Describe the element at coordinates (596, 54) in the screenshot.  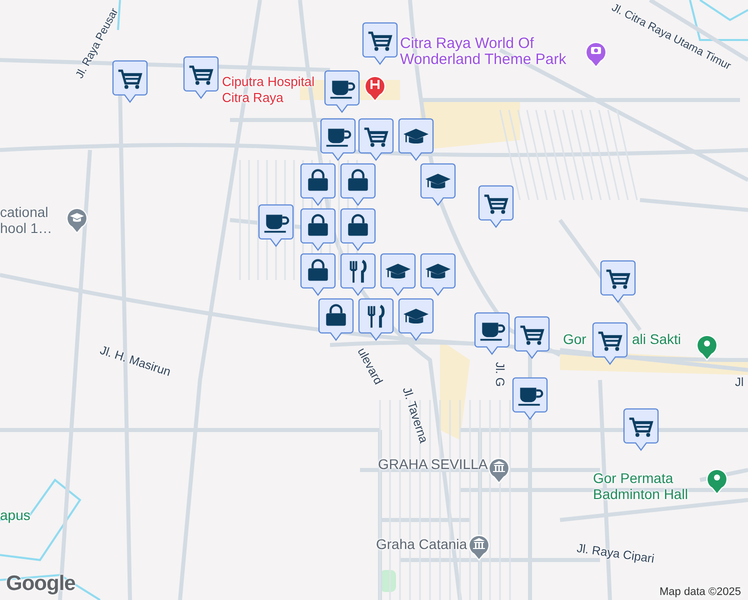
I see `camera-pin-icon` at that location.